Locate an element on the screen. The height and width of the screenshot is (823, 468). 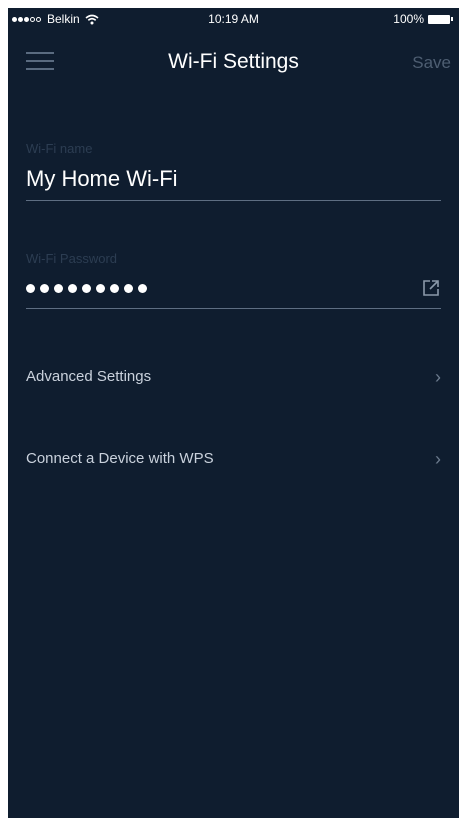
wifi-password-underline is located at coordinates (233, 308).